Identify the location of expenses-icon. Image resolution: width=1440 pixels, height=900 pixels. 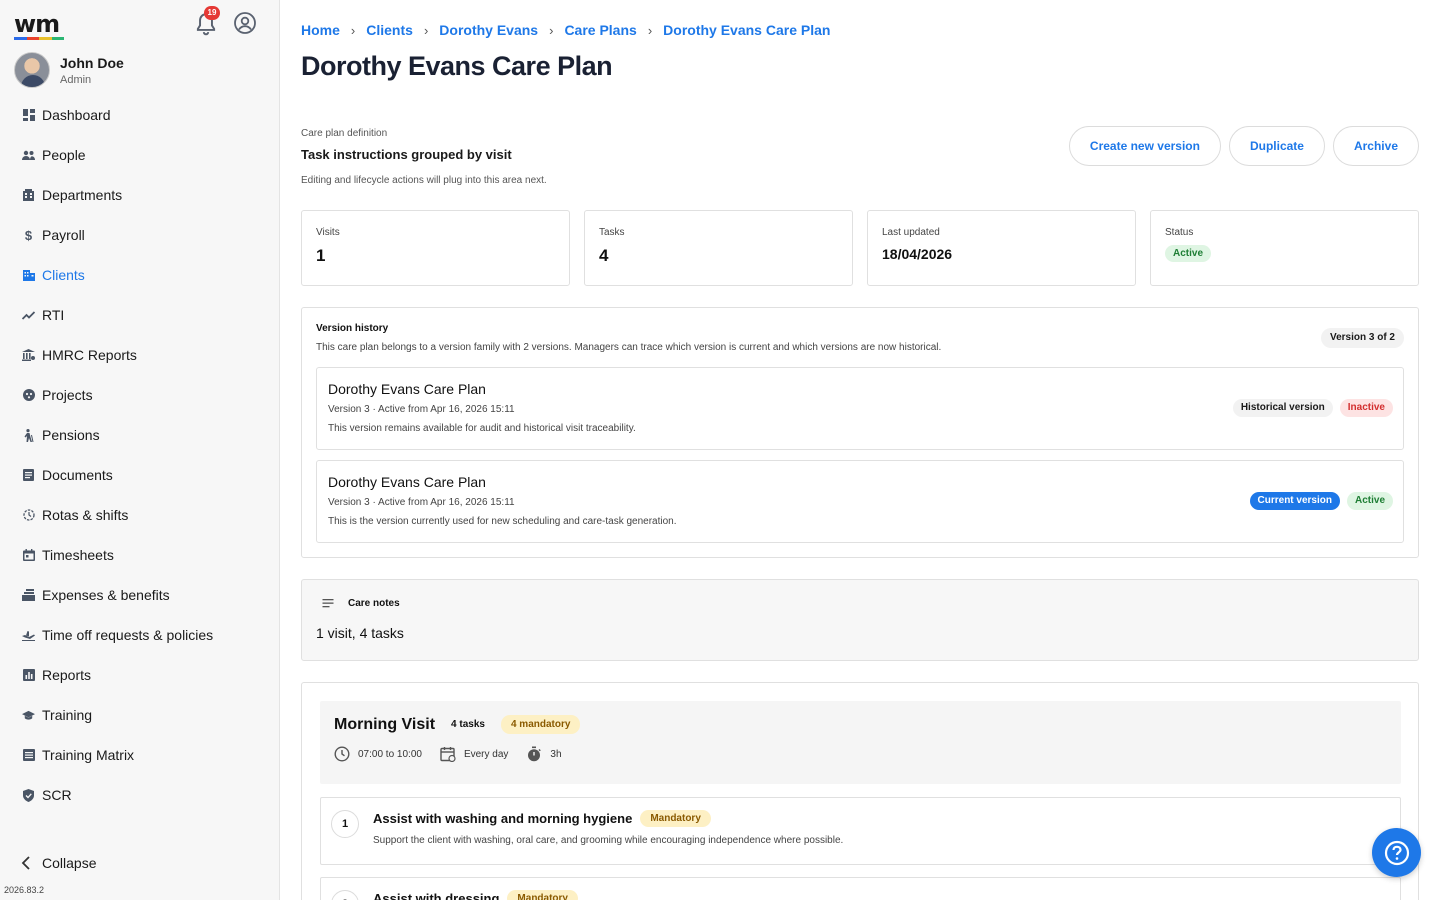
(28, 595).